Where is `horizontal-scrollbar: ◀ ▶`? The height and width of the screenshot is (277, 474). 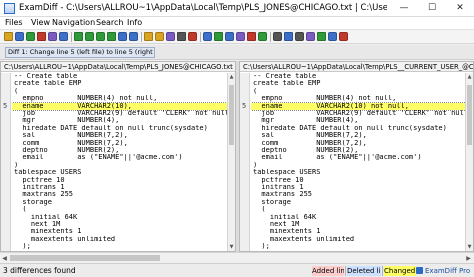
horizontal-scrollbar: ◀ ▶ is located at coordinates (237, 257).